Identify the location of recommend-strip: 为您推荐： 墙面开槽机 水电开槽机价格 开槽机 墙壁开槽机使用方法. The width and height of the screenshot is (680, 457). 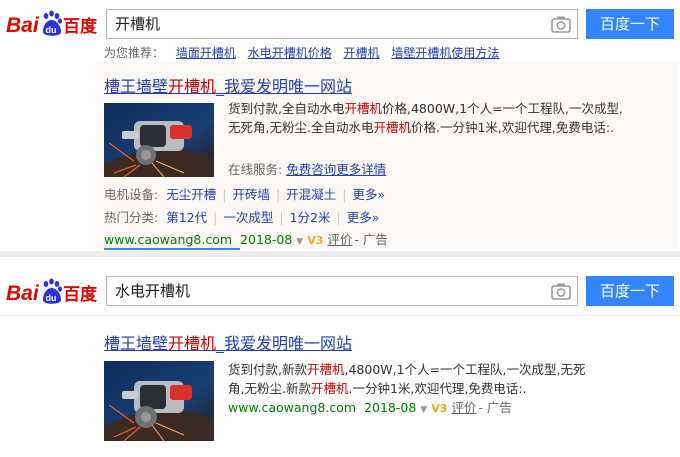
(384, 53).